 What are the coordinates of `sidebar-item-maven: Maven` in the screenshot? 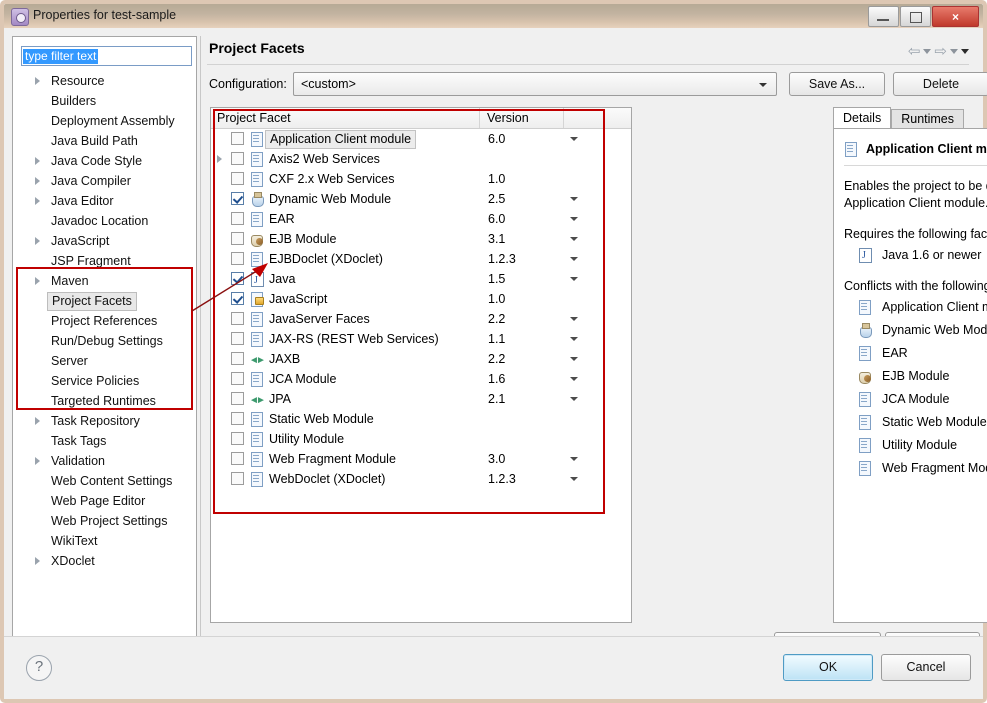 It's located at (104, 281).